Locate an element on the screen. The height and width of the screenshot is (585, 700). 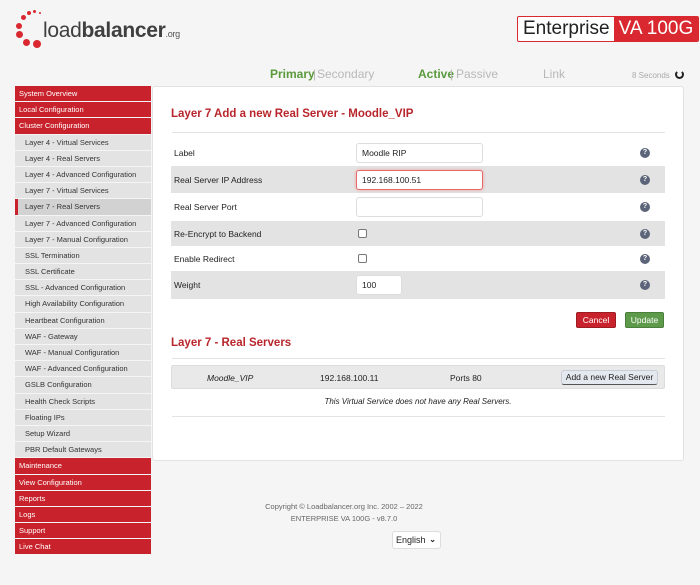
real-servers-title: Layer 7 - Real Servers is located at coordinates (231, 343).